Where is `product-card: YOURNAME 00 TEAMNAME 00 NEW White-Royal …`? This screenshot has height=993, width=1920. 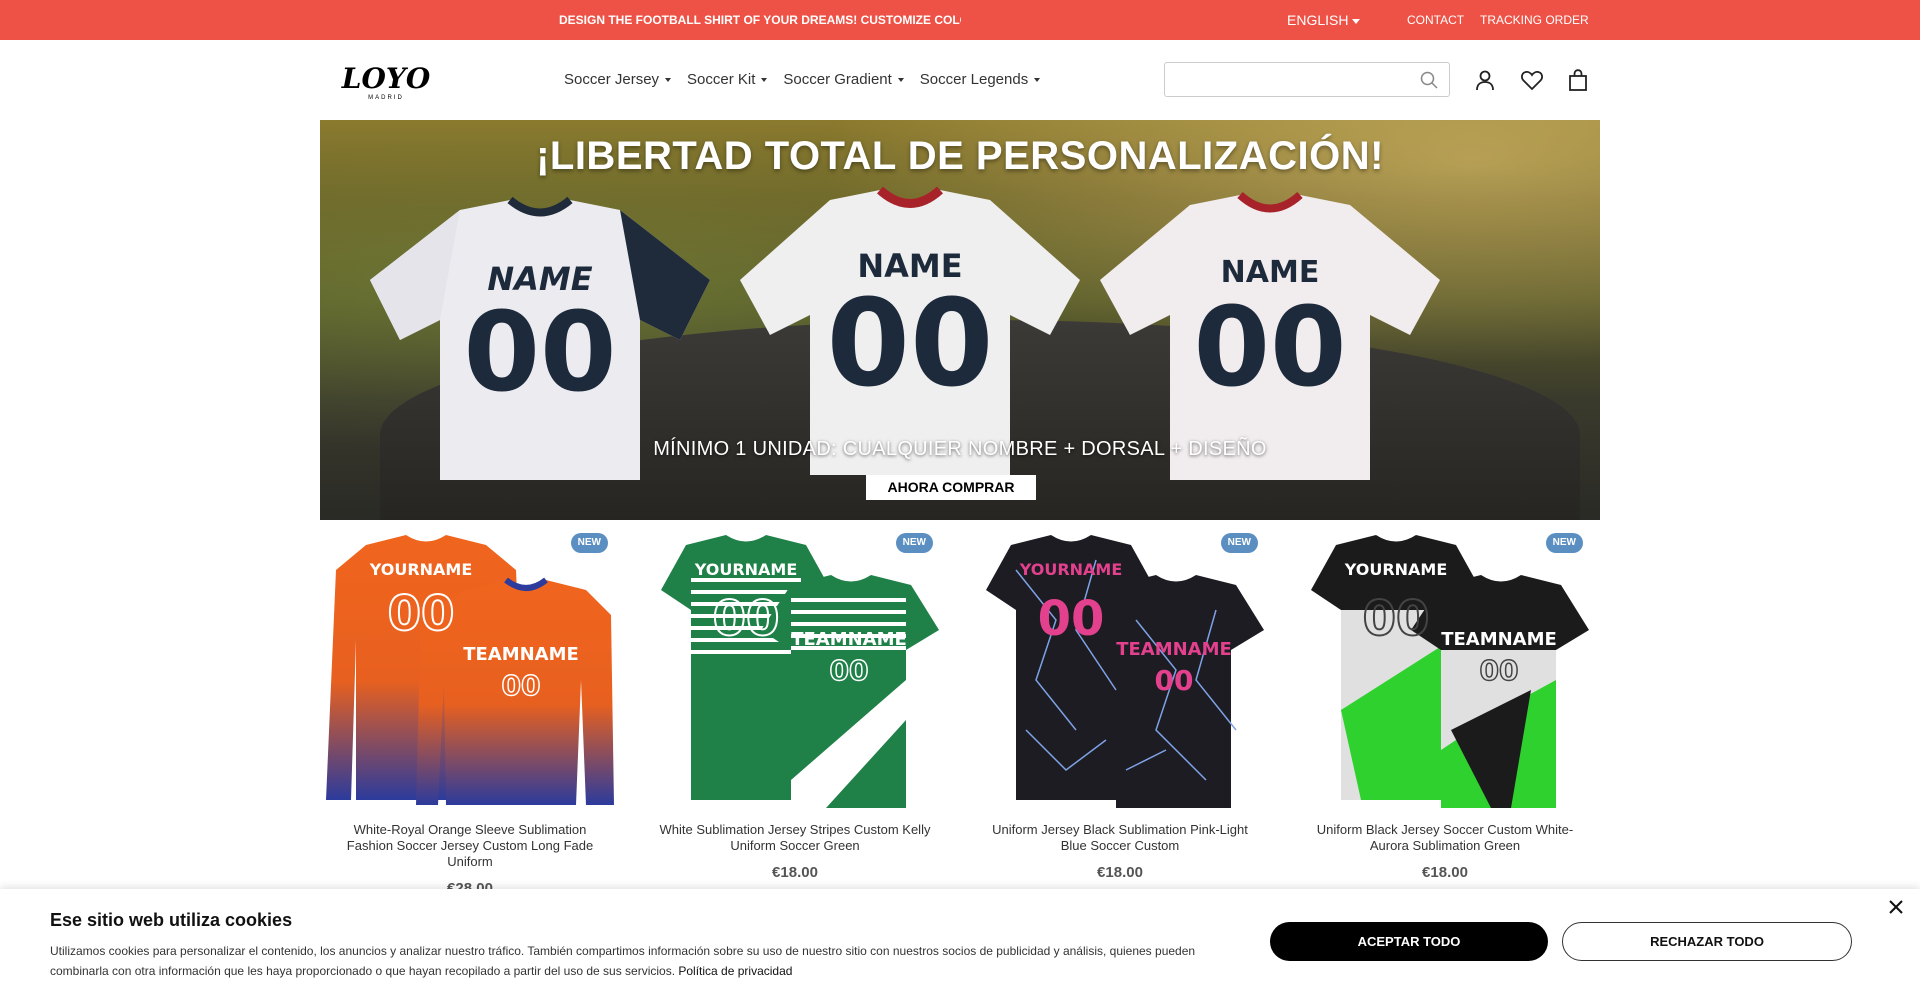 product-card: YOURNAME 00 TEAMNAME 00 NEW White-Royal … is located at coordinates (470, 718).